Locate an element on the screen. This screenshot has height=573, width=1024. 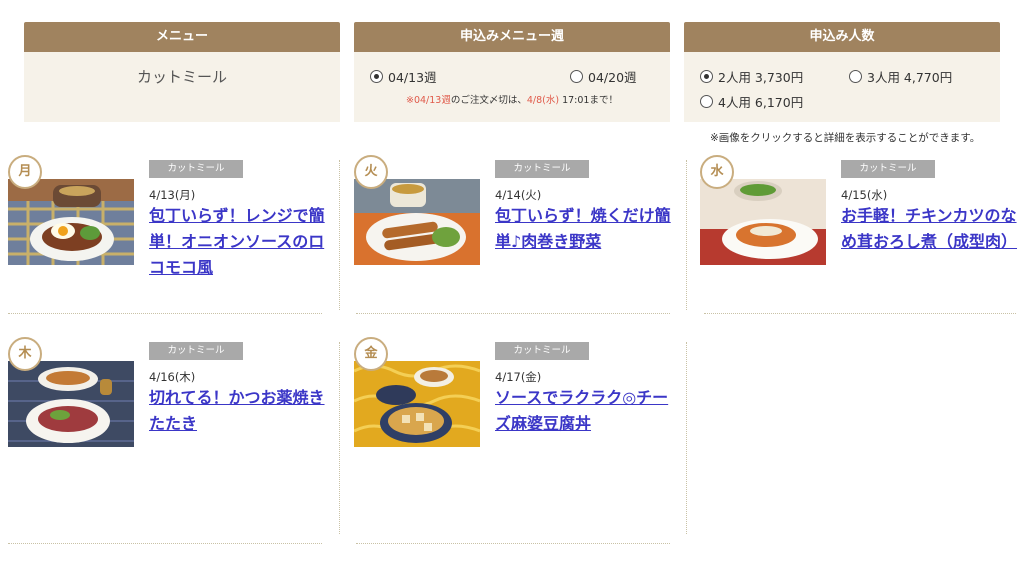
deadline-date: 4/8(水) is located at coordinates (543, 100).